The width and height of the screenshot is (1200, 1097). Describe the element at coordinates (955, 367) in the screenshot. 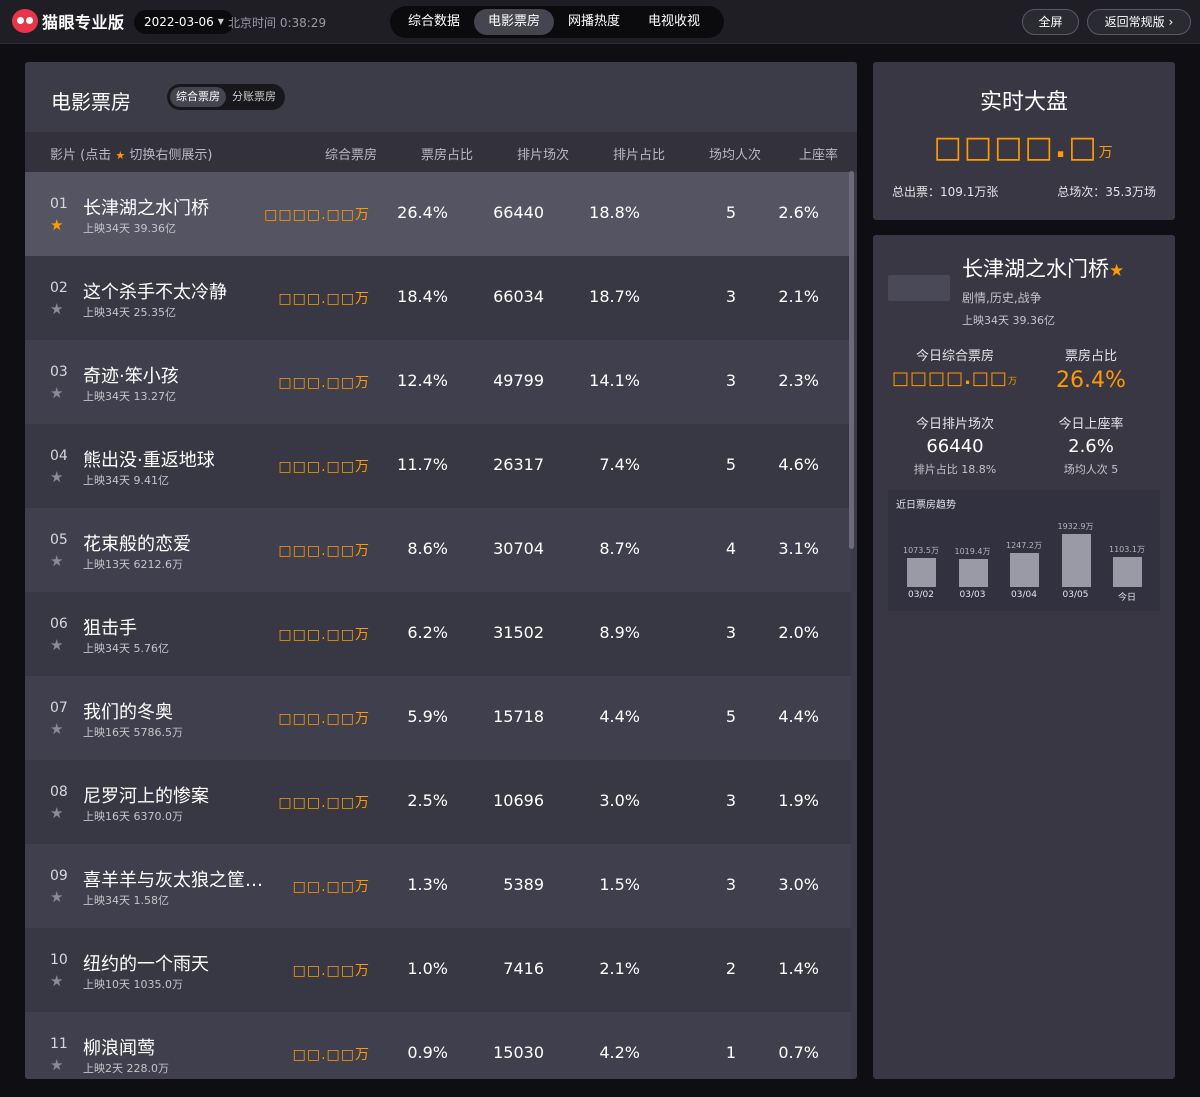

I see `stat-today-box-office: 今日综合票房 □□□□.□□万` at that location.